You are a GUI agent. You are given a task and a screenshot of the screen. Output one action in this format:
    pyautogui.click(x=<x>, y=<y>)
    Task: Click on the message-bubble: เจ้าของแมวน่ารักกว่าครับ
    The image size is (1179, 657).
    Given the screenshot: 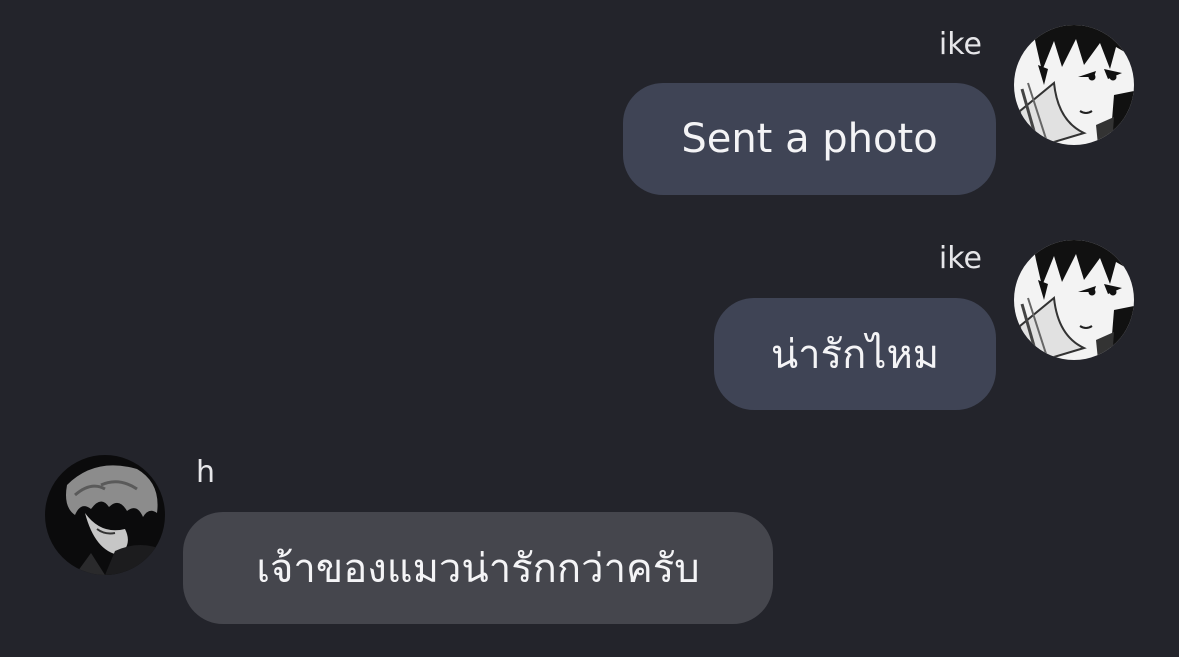 What is the action you would take?
    pyautogui.click(x=478, y=568)
    